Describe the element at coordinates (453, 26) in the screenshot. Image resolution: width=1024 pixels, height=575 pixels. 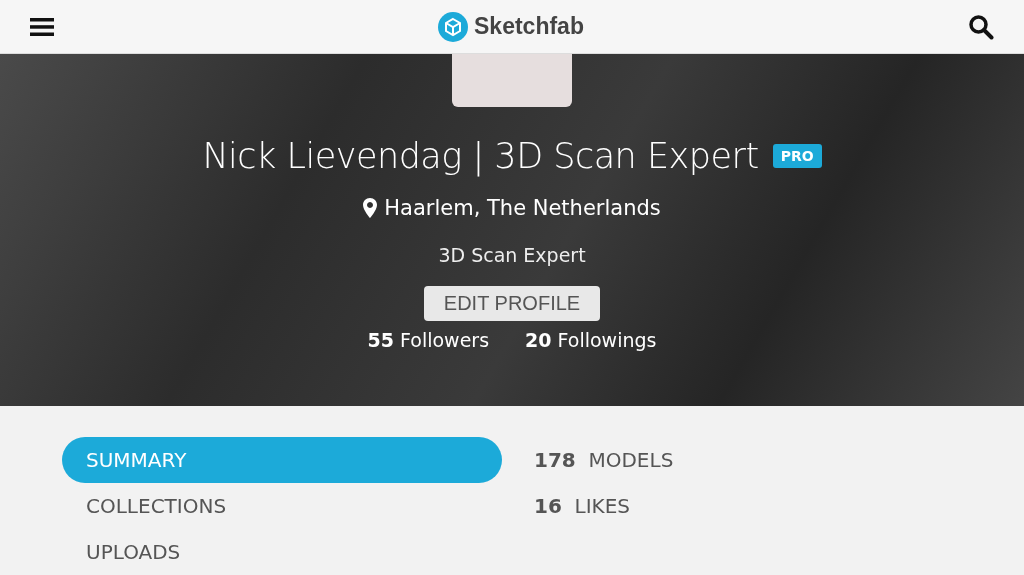
I see `cube-logo-icon` at that location.